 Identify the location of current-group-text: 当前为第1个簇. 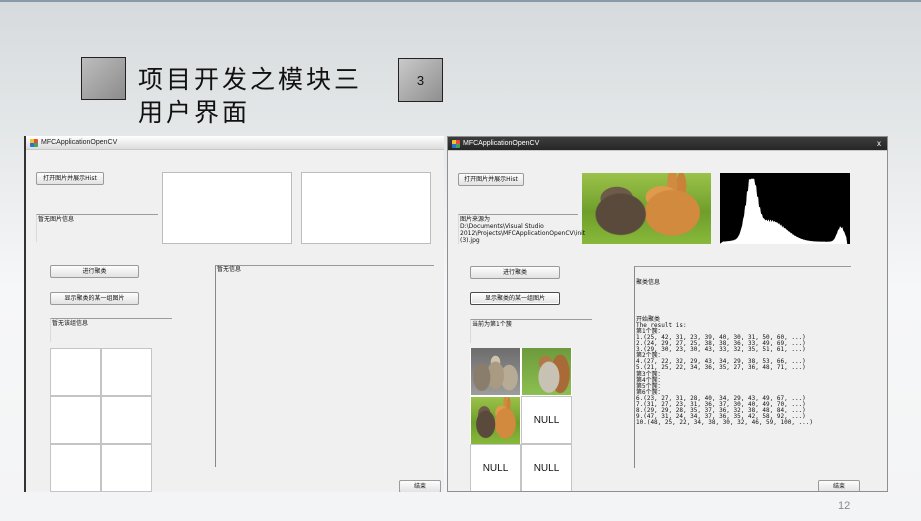
(492, 324).